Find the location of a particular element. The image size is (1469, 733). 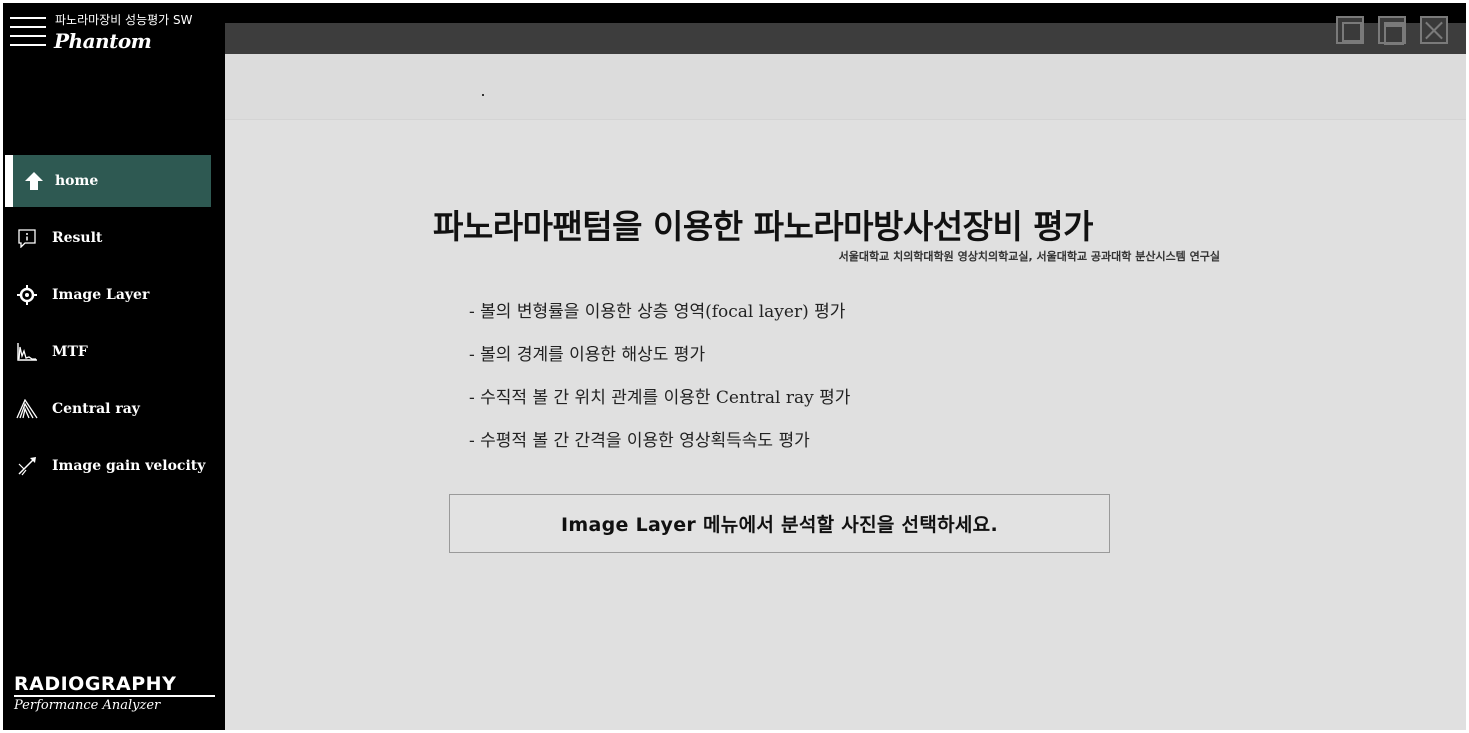

mtf-graph-icon is located at coordinates (27, 352).